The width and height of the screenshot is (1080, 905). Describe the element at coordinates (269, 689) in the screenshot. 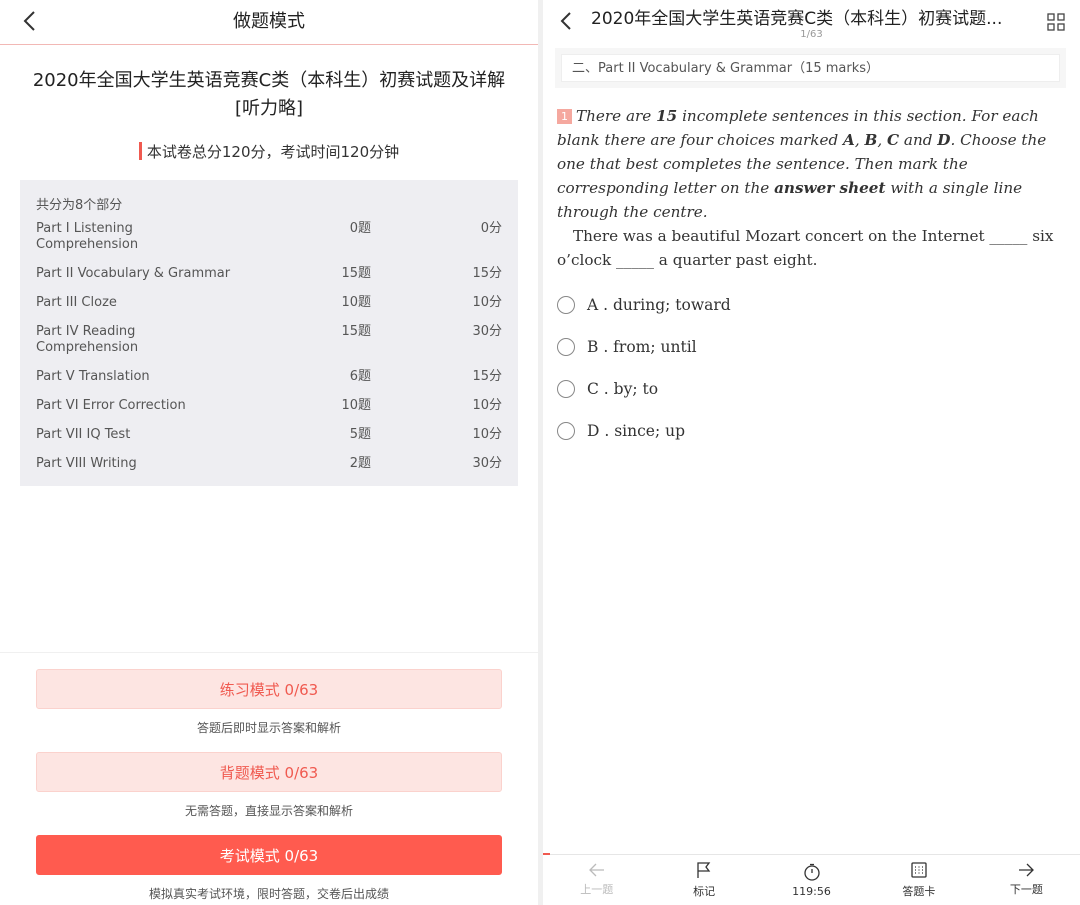

I see `practice-mode-button: 练习模式 0/63` at that location.